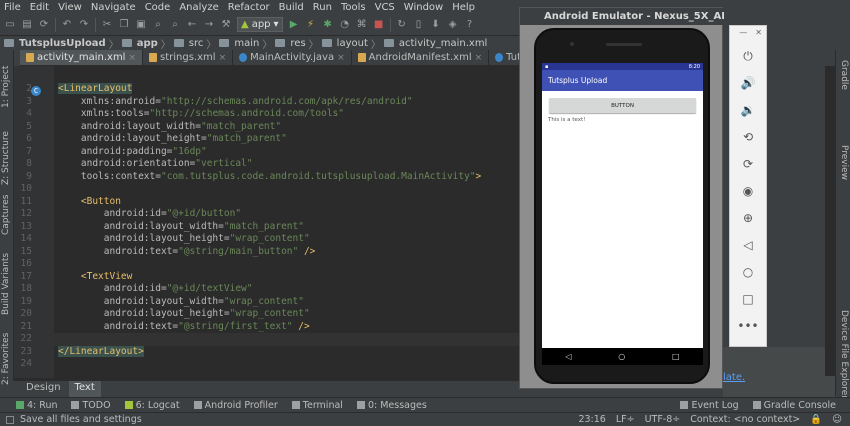  I want to click on menu-item-run: Run, so click(322, 7).